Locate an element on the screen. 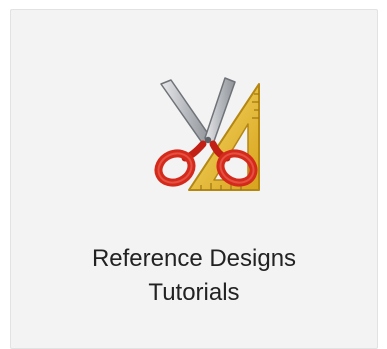 Image resolution: width=387 pixels, height=349 pixels. scissors-and-set-square-icon is located at coordinates (211, 134).